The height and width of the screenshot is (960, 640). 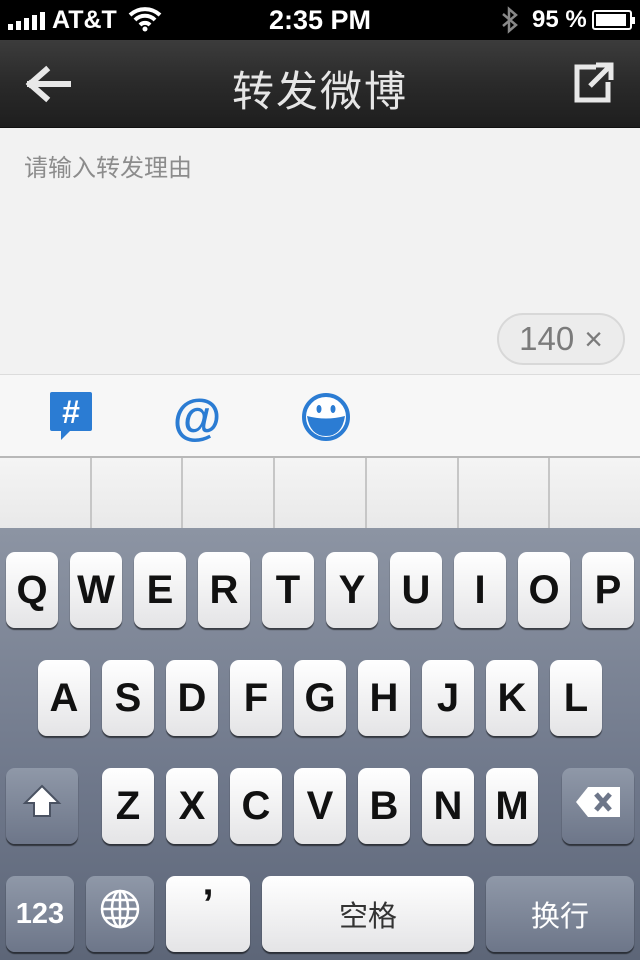 What do you see at coordinates (326, 418) in the screenshot?
I see `emoji-icon` at bounding box center [326, 418].